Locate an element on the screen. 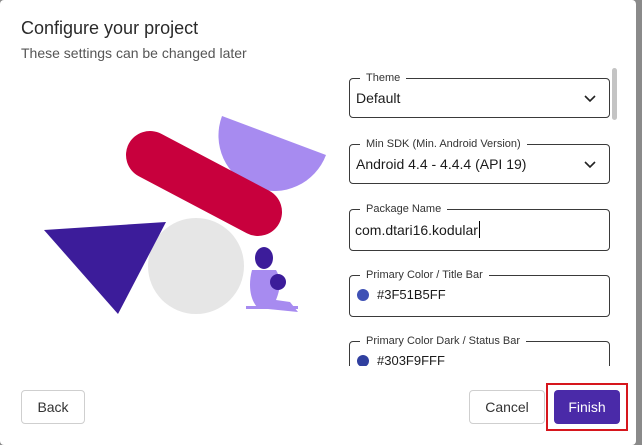 The height and width of the screenshot is (445, 642). form-scrollbar is located at coordinates (614, 94).